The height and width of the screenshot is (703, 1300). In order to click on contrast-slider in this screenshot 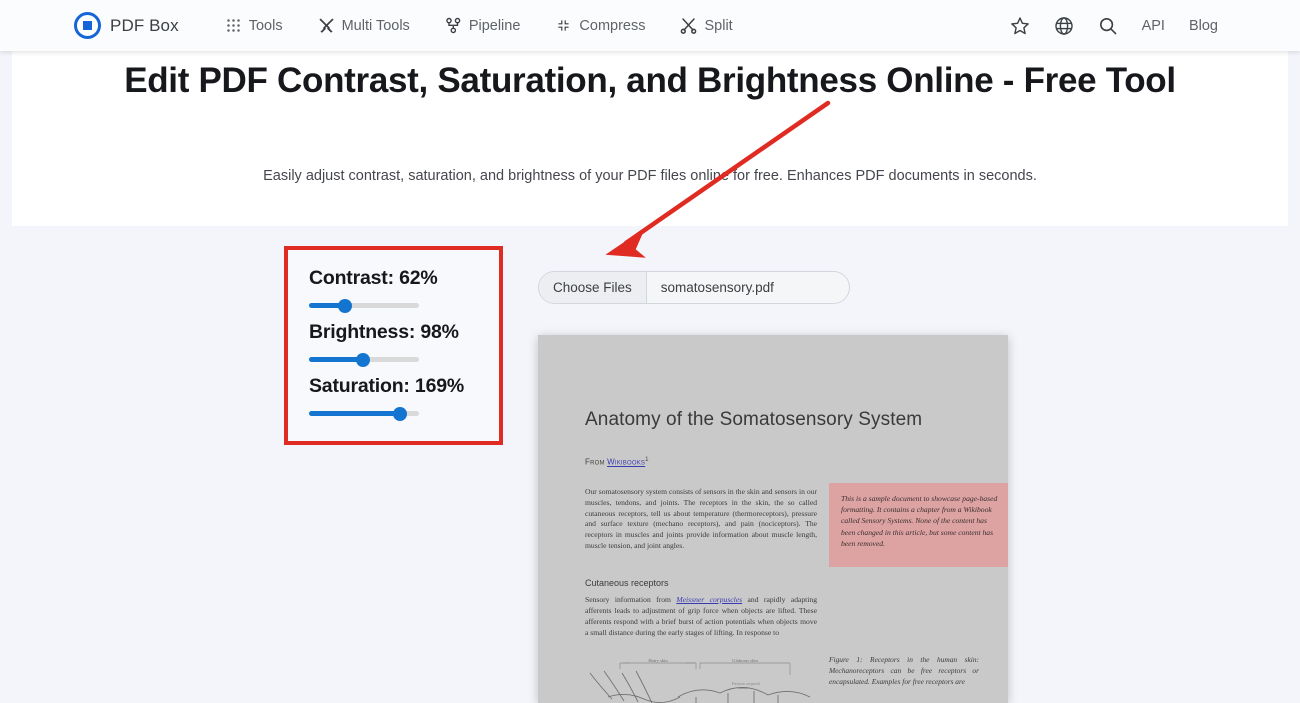, I will do `click(364, 305)`.